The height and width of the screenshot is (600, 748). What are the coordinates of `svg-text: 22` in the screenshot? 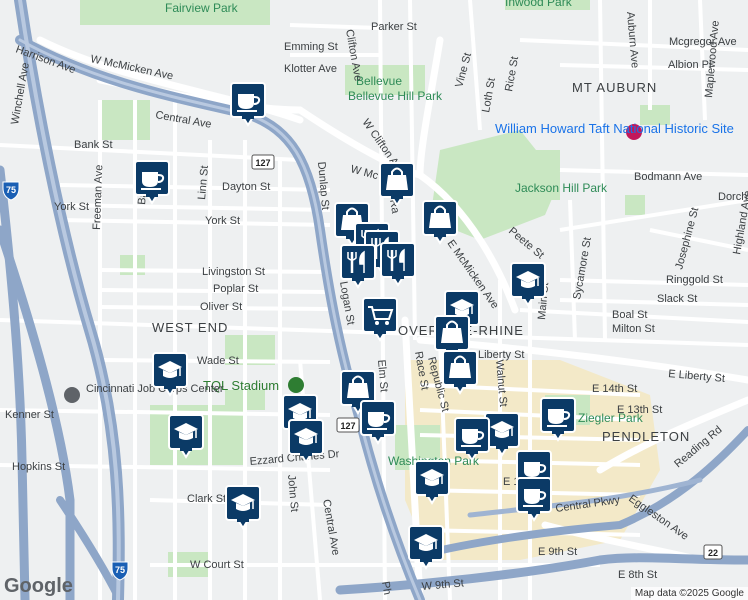 It's located at (713, 553).